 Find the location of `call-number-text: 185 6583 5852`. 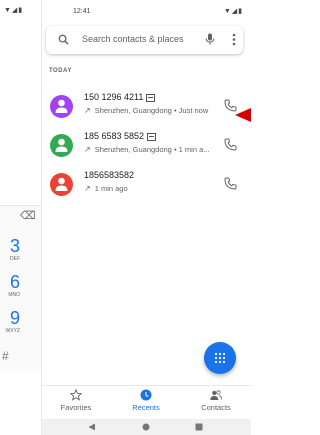

call-number-text: 185 6583 5852 is located at coordinates (114, 136).